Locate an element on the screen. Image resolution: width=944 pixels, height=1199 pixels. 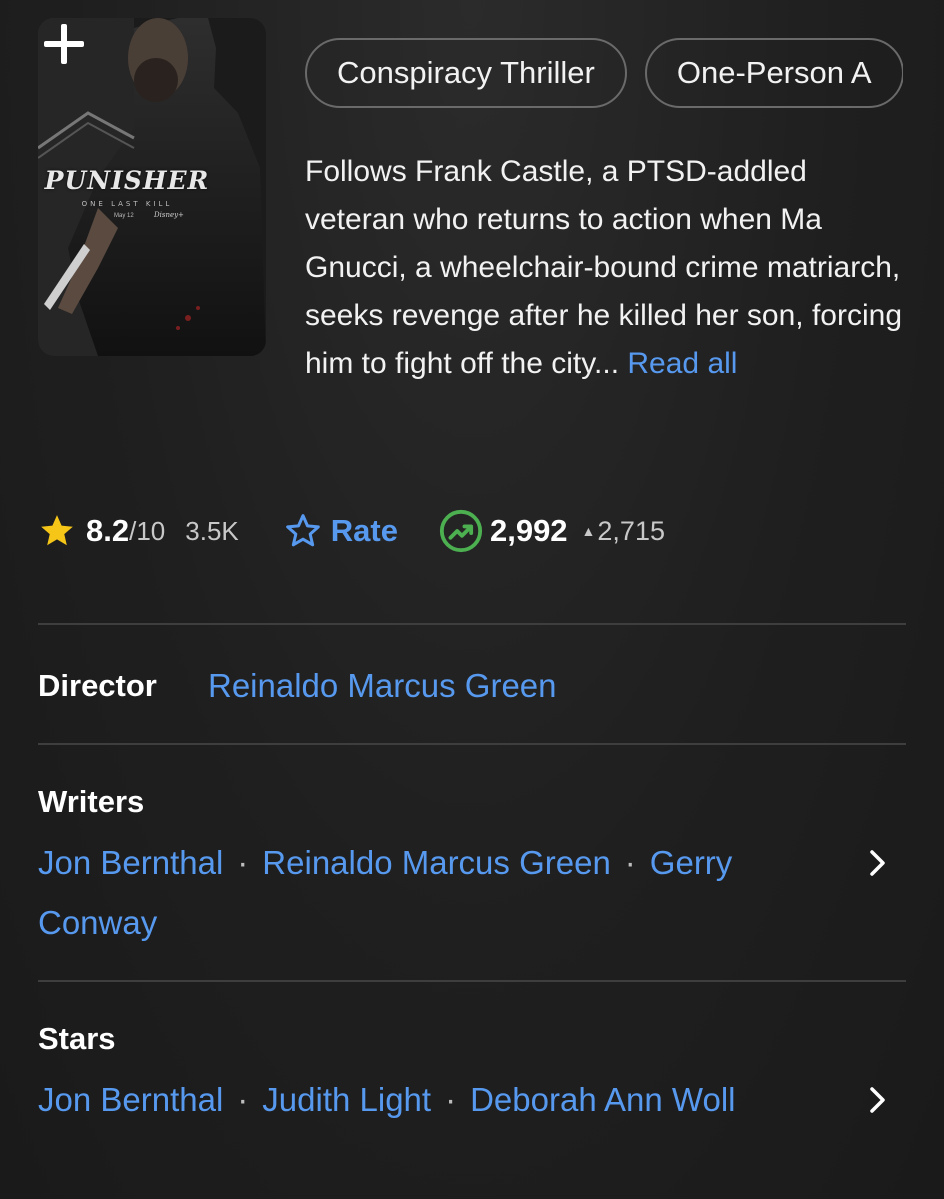
read-all-link: Read all is located at coordinates (682, 363).